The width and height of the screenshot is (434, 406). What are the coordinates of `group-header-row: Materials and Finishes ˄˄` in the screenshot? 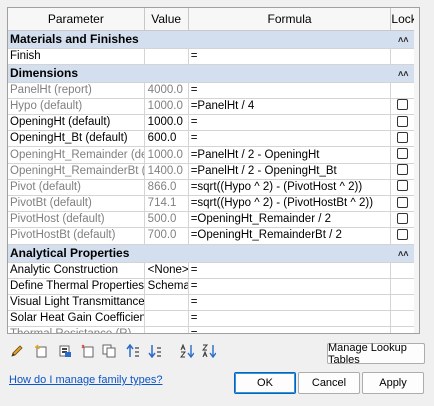 It's located at (211, 39).